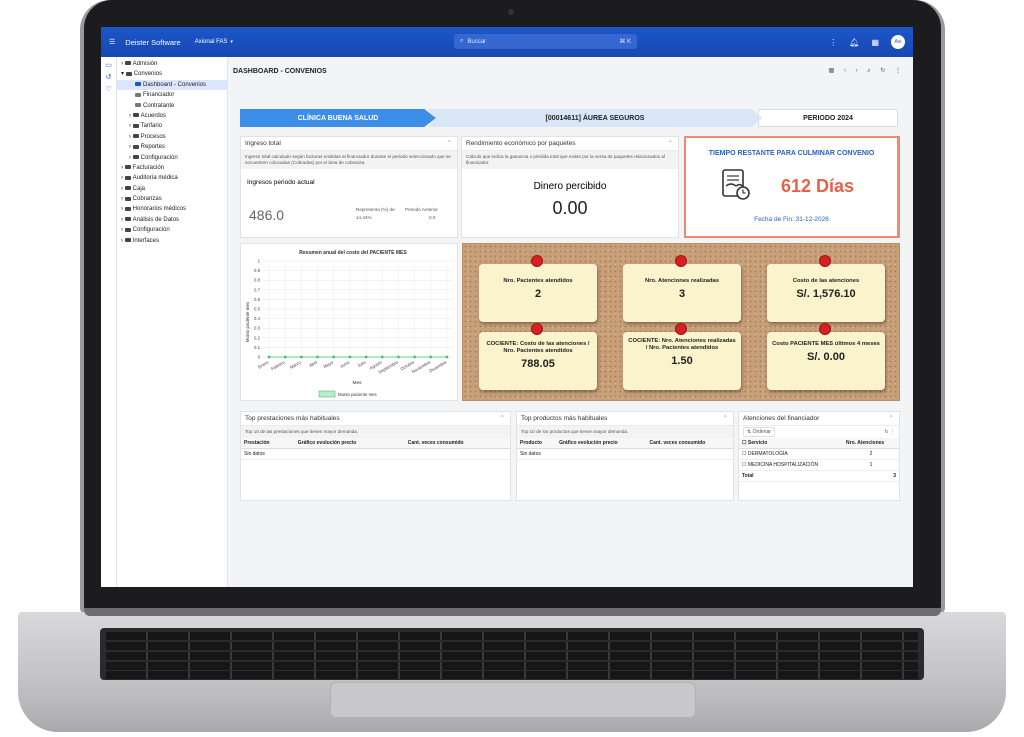 The width and height of the screenshot is (1024, 737). What do you see at coordinates (828, 118) in the screenshot?
I see `step-period: PERIODO 2024` at bounding box center [828, 118].